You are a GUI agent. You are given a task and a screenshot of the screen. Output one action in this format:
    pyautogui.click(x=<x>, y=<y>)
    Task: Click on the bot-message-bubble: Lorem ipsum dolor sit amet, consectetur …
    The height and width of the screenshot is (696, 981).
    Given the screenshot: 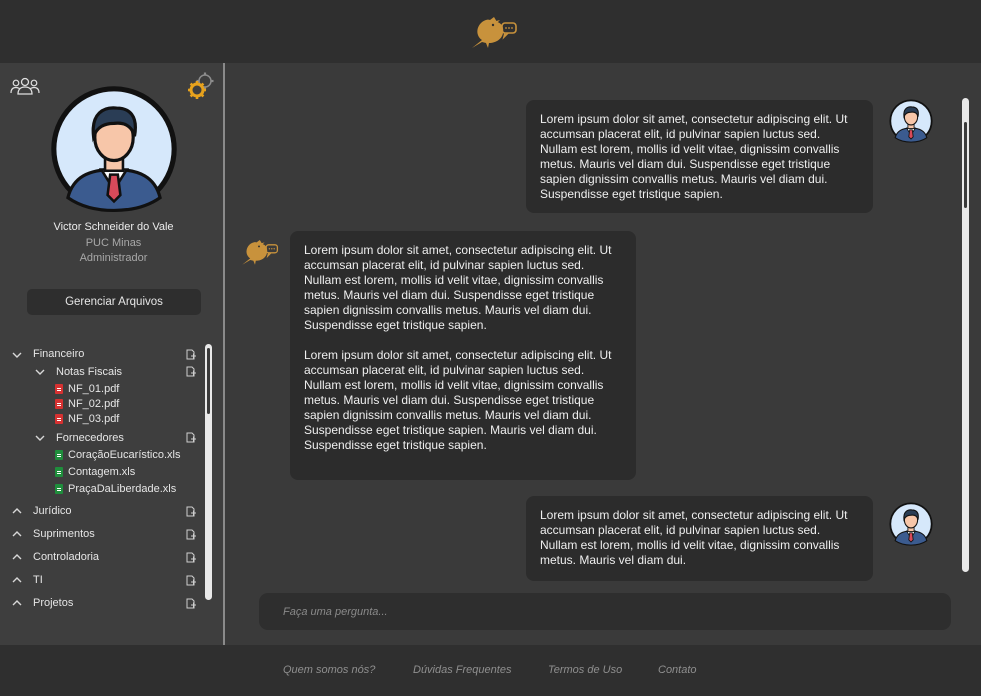 What is the action you would take?
    pyautogui.click(x=463, y=355)
    